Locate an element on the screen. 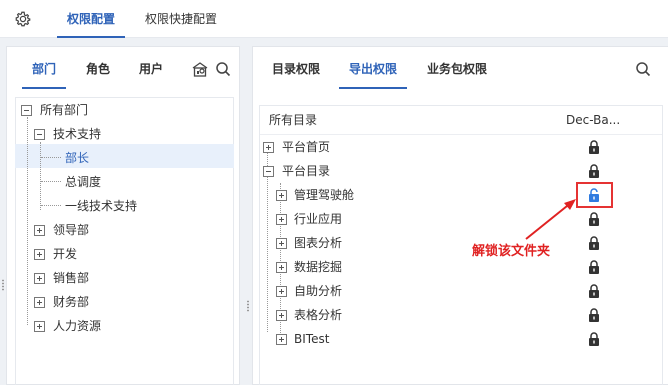  tab-permission-config: 权限配置 is located at coordinates (91, 19).